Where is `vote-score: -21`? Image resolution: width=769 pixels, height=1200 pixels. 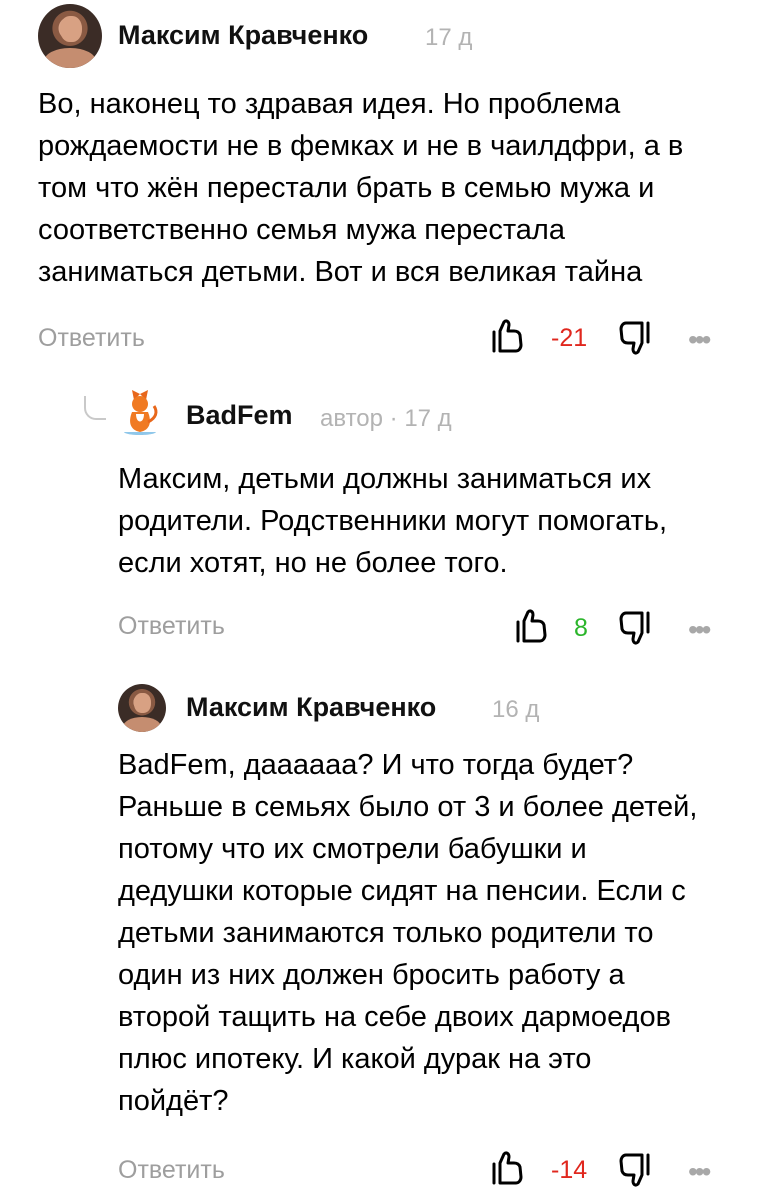 vote-score: -21 is located at coordinates (569, 338).